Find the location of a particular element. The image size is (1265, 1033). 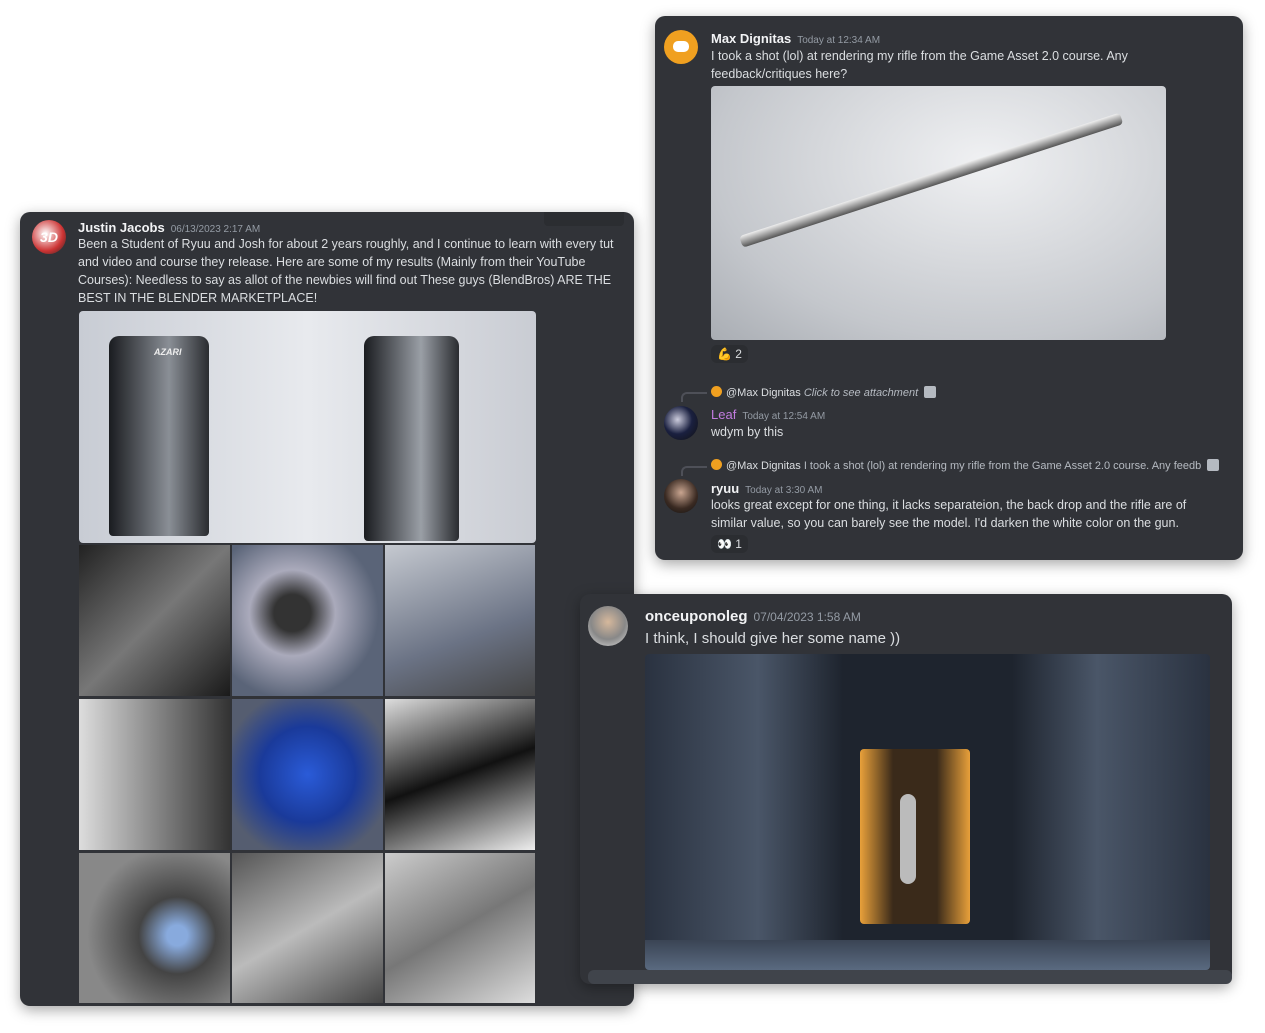

reaction-eyes: 👀 1 is located at coordinates (729, 544).